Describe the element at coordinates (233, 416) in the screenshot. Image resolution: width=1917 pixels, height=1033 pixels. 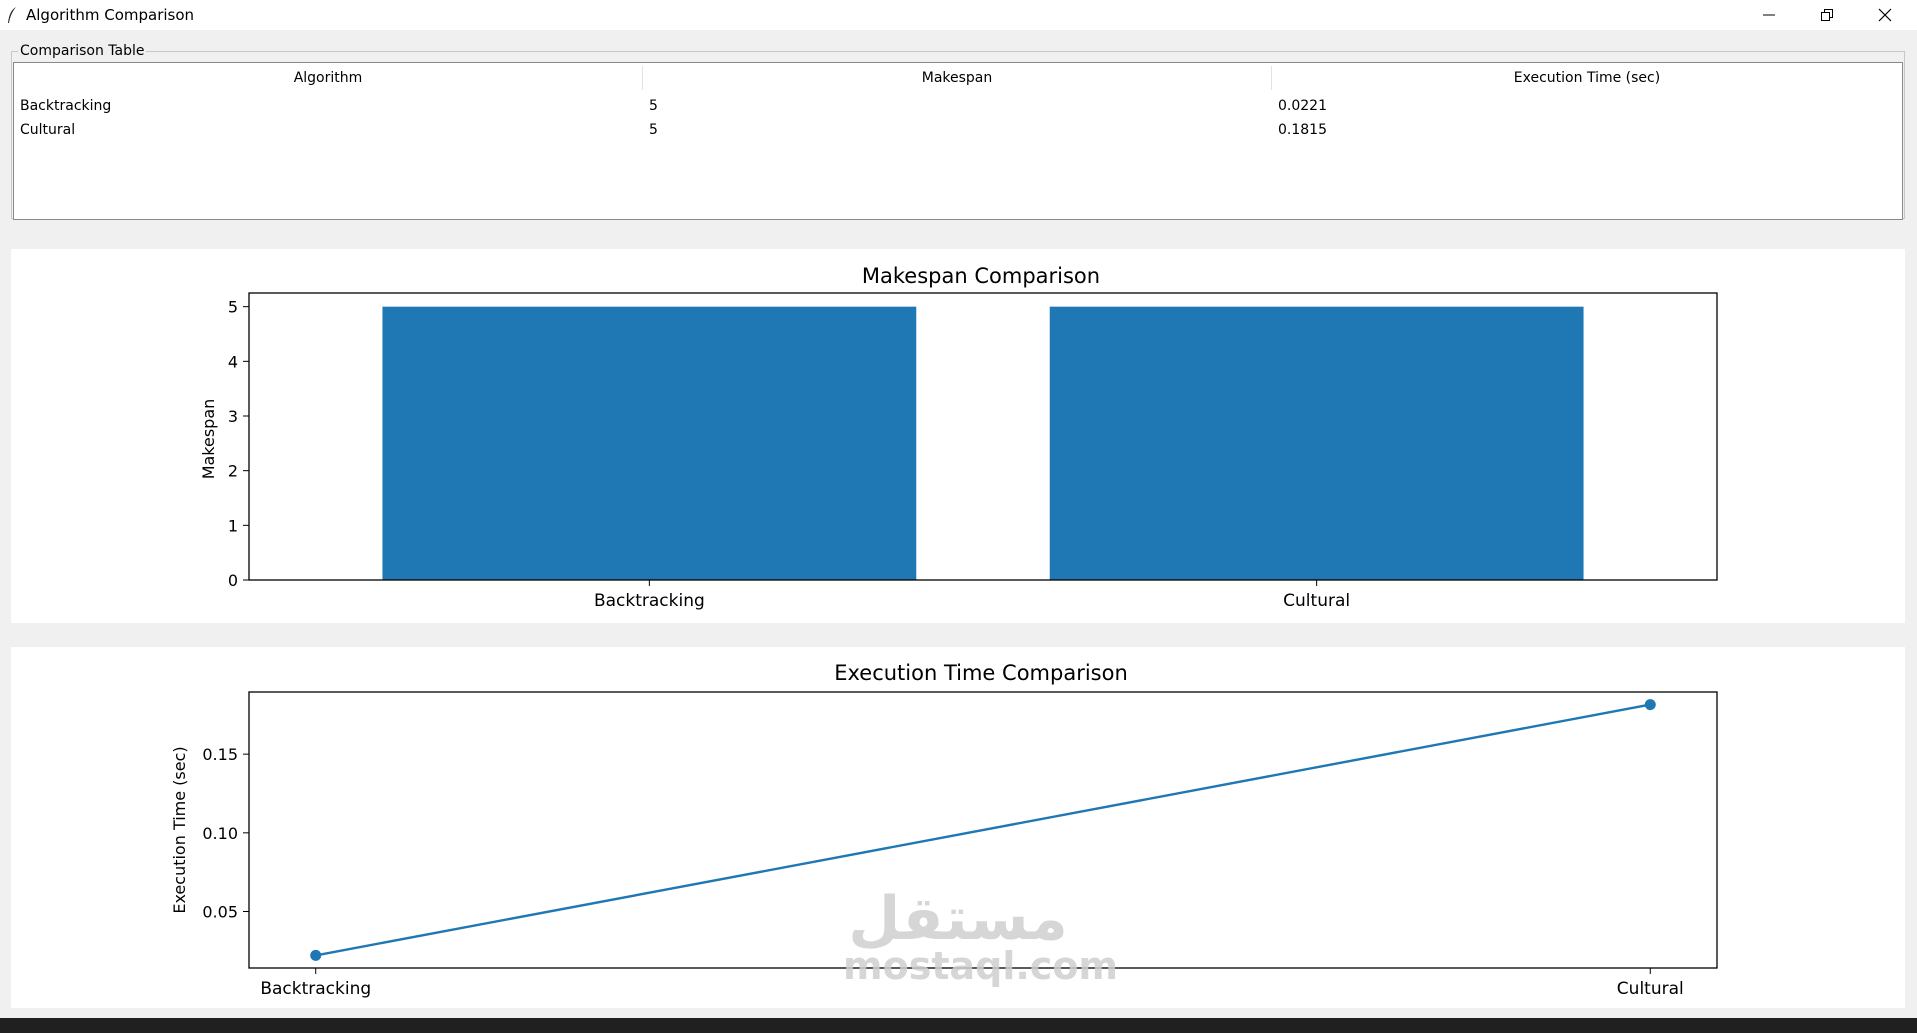
I see `y-tick-label: 3` at that location.